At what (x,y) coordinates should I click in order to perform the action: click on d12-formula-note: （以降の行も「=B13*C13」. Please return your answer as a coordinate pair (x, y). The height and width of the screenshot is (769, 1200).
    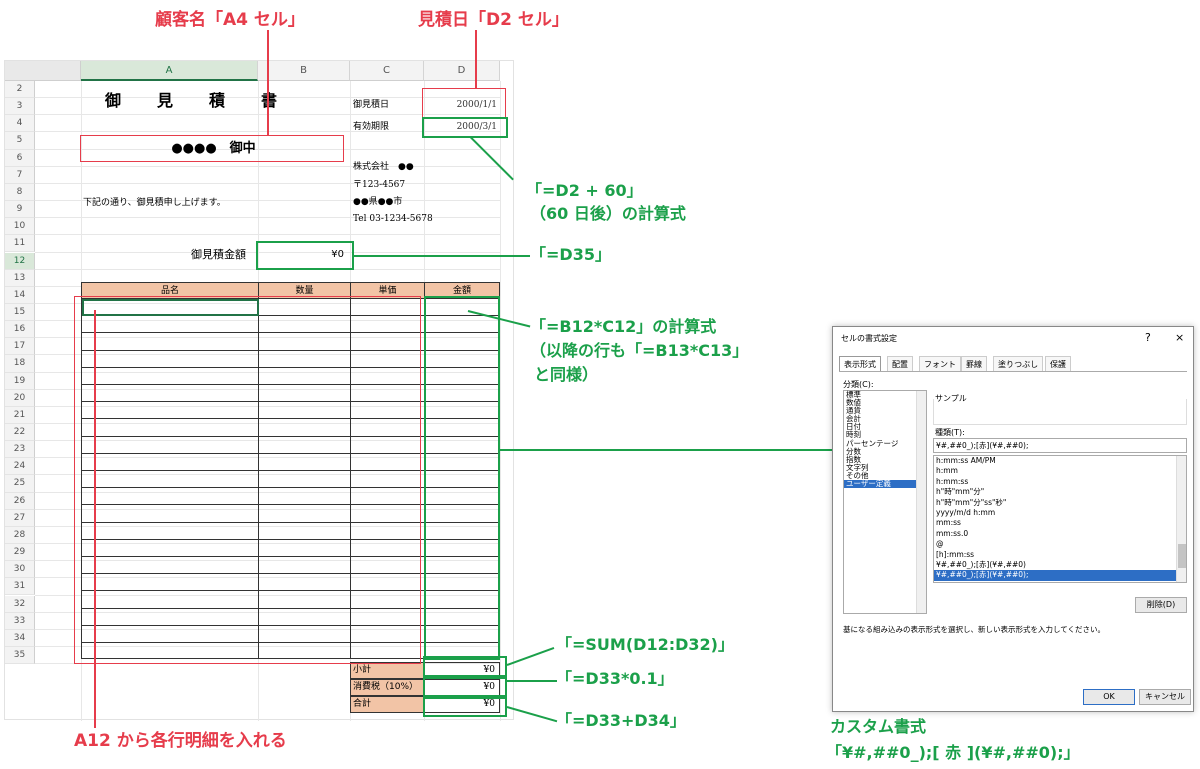
    Looking at the image, I should click on (639, 350).